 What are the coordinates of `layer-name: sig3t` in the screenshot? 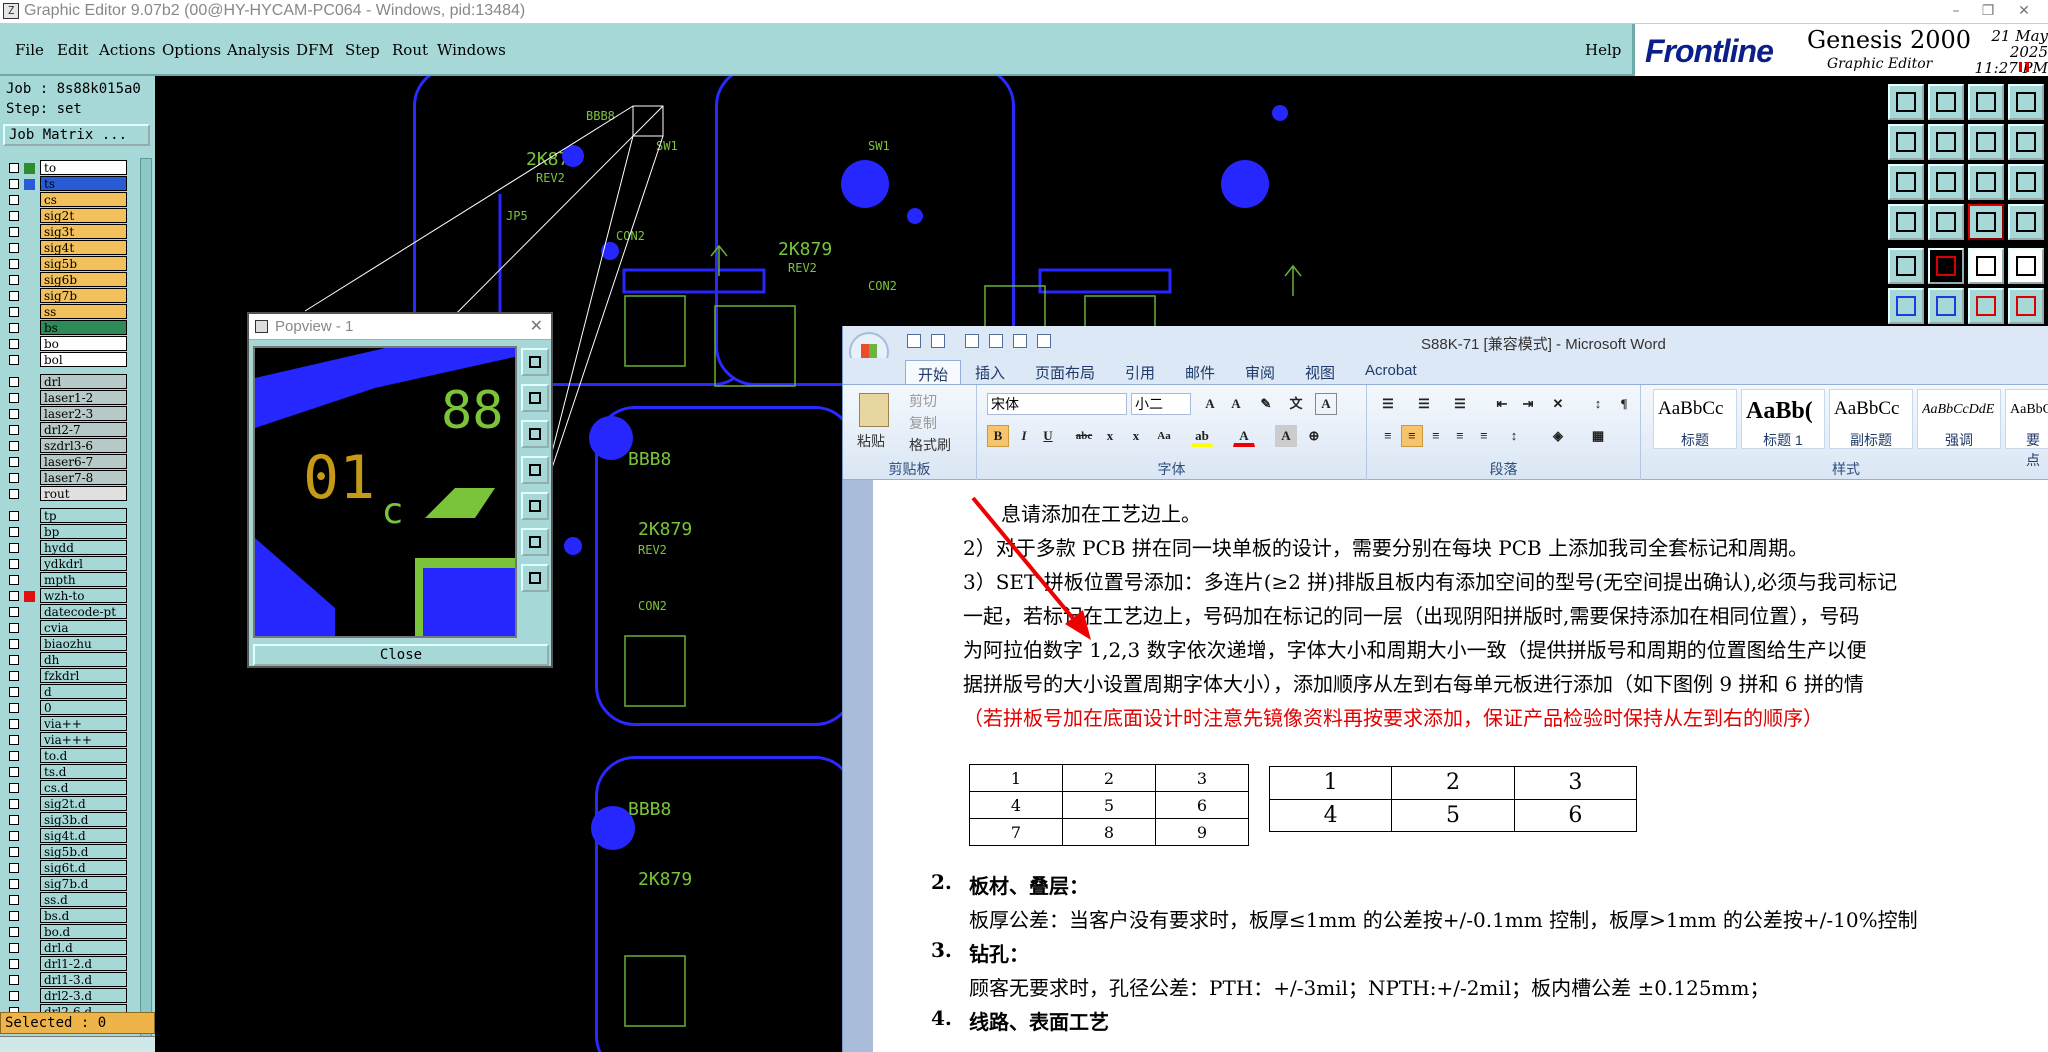 It's located at (83, 231).